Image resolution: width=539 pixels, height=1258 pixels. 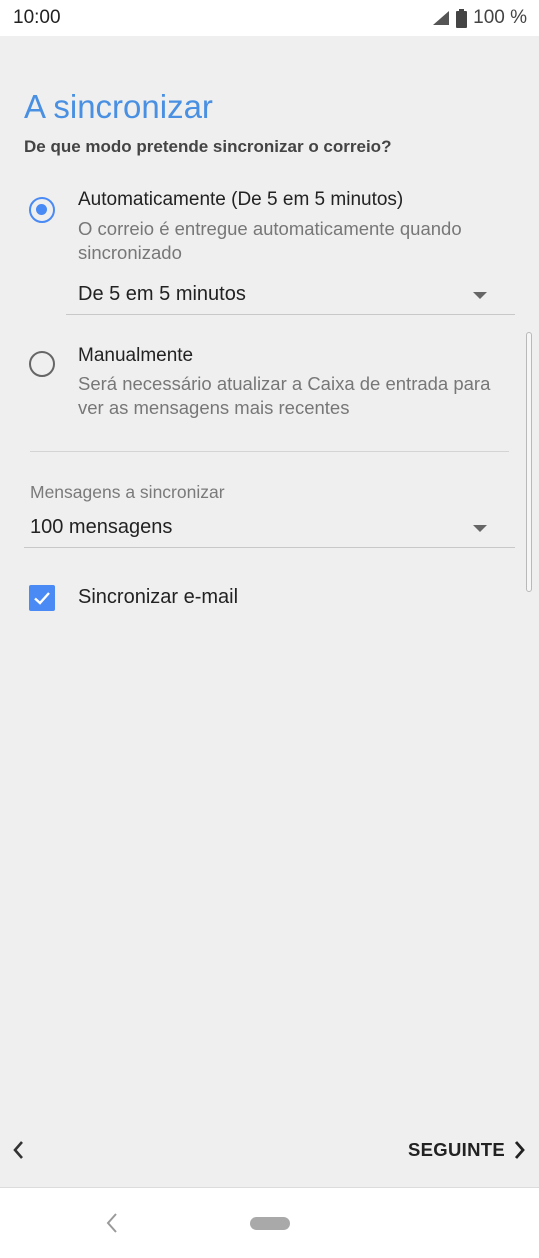 What do you see at coordinates (101, 527) in the screenshot?
I see `messages-dropdown-value: 100 mensagens` at bounding box center [101, 527].